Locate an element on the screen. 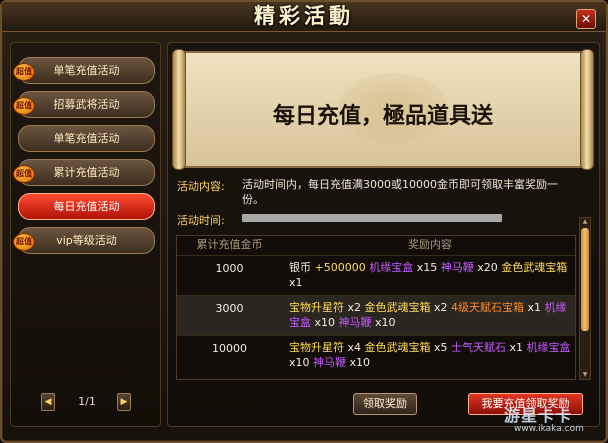 This screenshot has width=608, height=443. chevron-left-icon: ◀ is located at coordinates (48, 402).